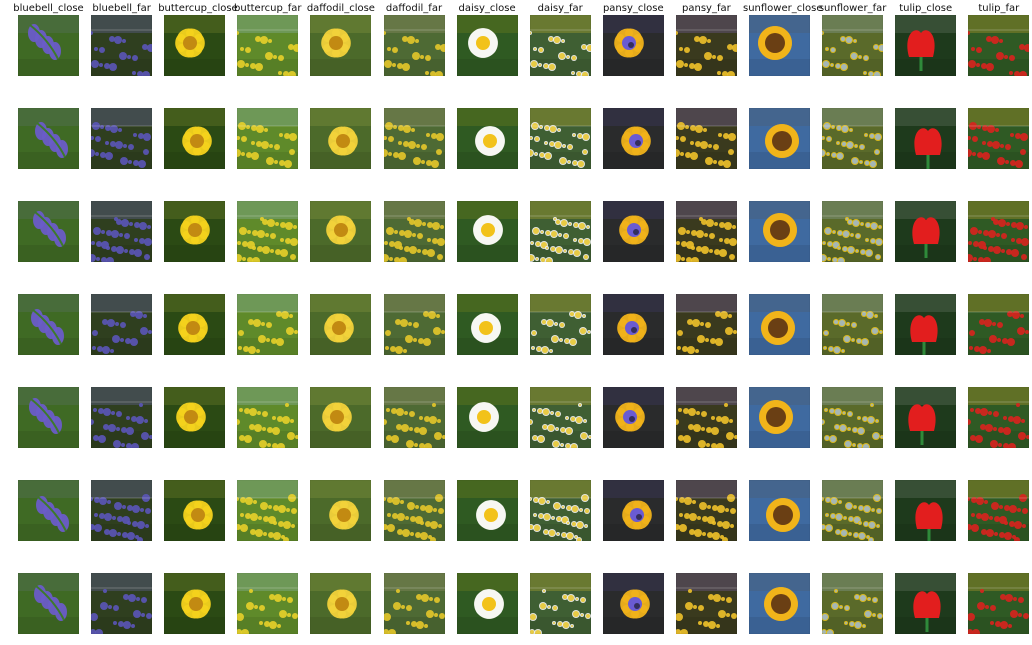 Image resolution: width=1032 pixels, height=645 pixels. What do you see at coordinates (999, 8) in the screenshot?
I see `column-header: tulip_far` at bounding box center [999, 8].